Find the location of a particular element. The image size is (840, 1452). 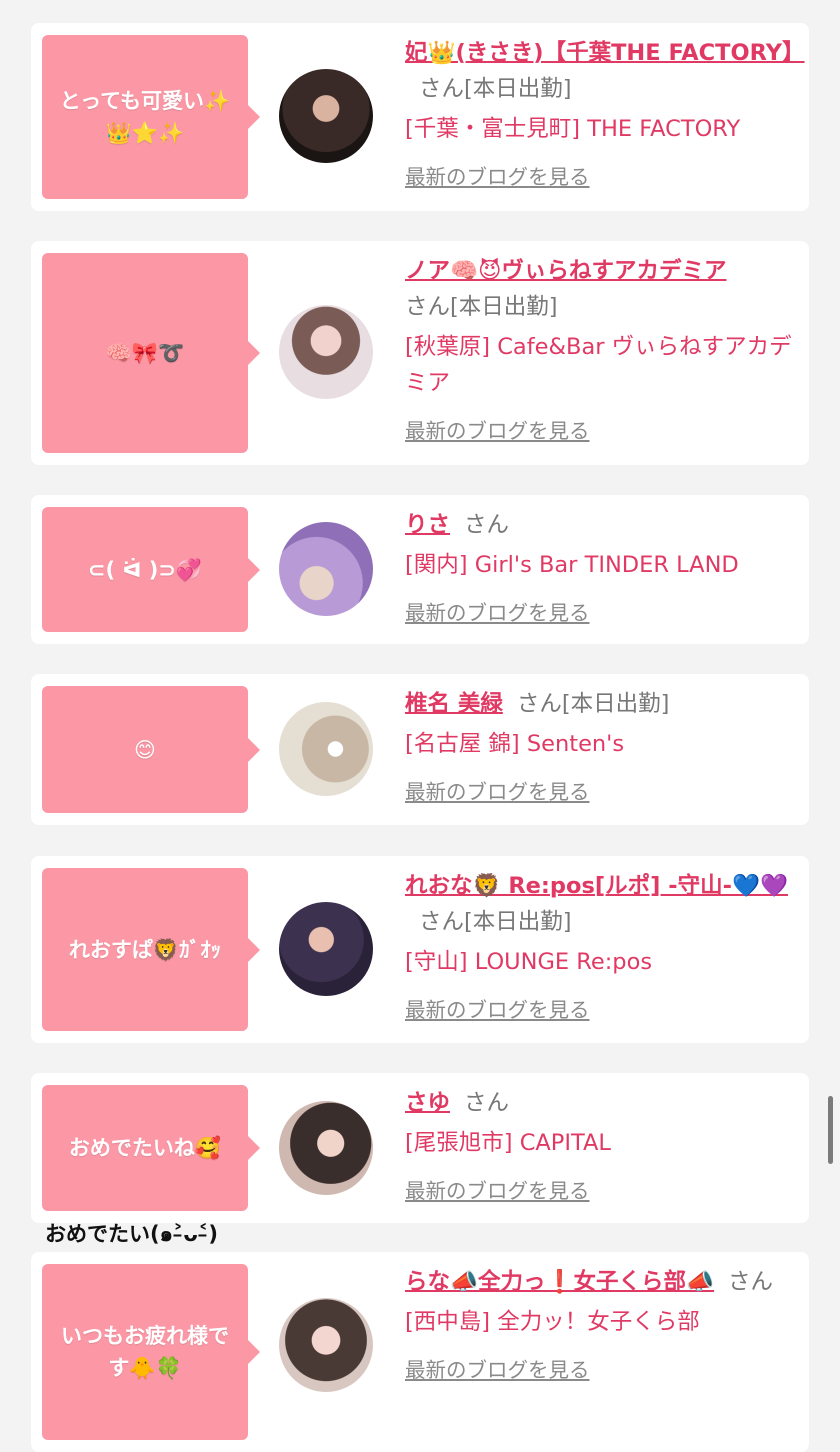

message-text: れおすぱ🦁ｶﾞｵｯ is located at coordinates (145, 949).